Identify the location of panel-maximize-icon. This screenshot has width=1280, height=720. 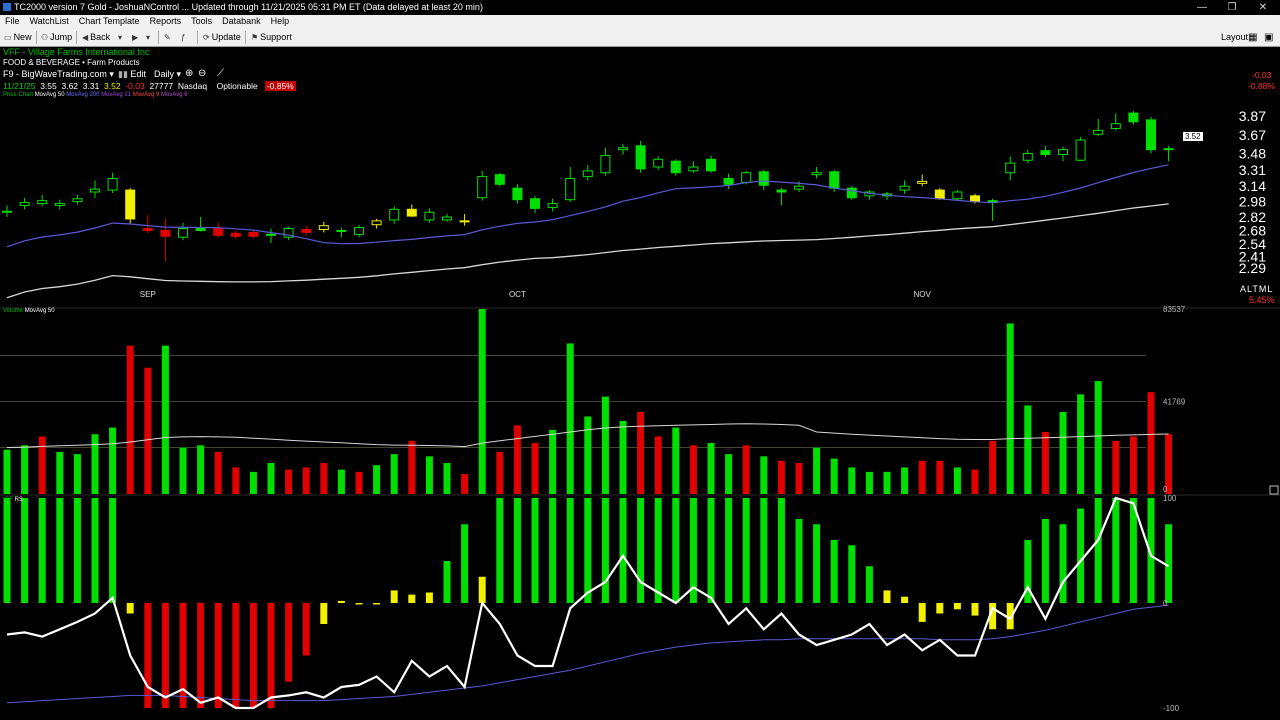
(1274, 490).